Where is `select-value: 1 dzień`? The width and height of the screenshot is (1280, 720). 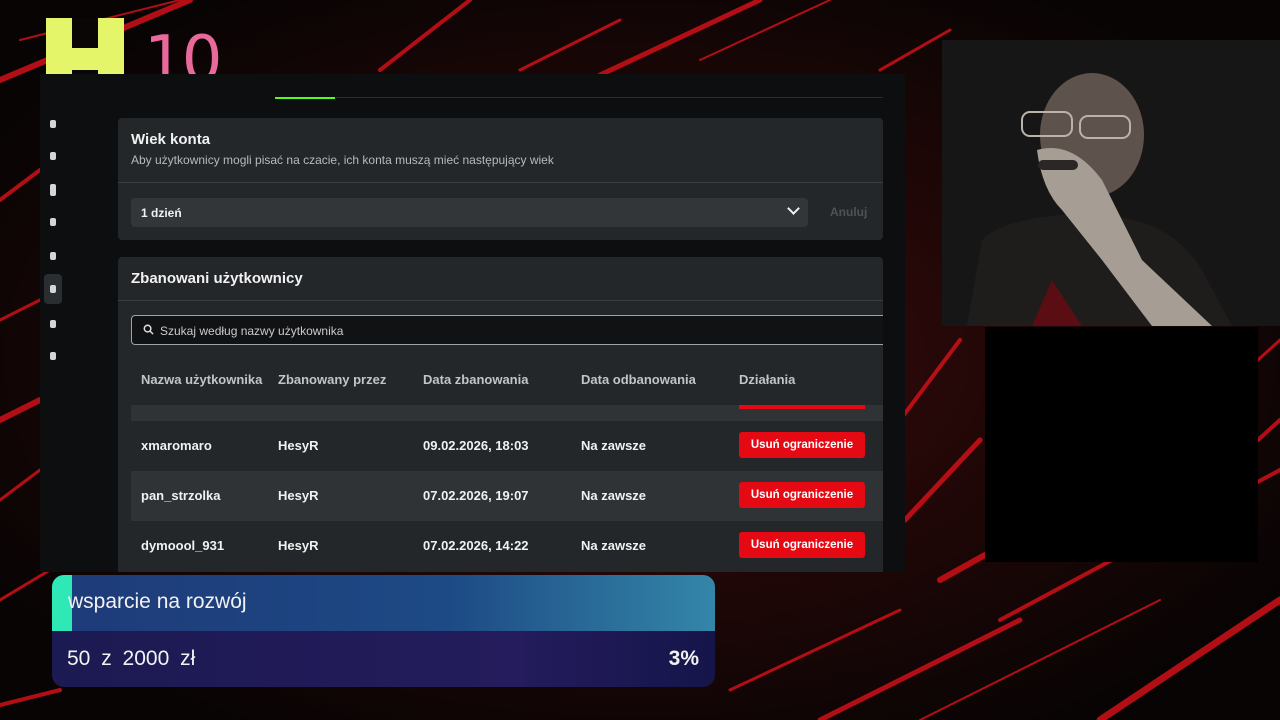
select-value: 1 dzień is located at coordinates (161, 213).